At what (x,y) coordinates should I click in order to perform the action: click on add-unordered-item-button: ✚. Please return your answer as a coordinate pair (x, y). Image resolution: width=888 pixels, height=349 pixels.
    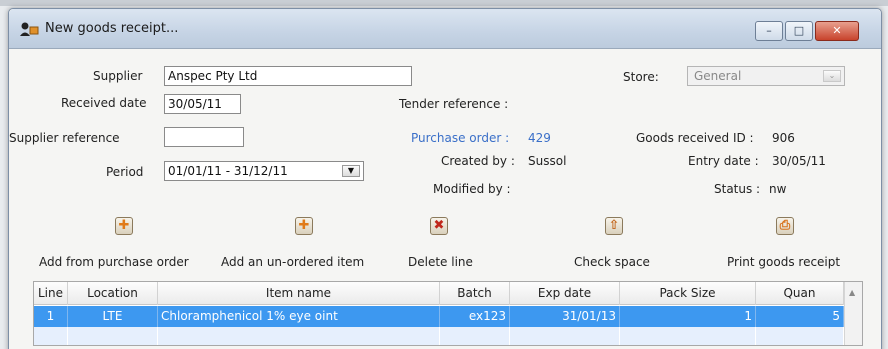
    Looking at the image, I should click on (304, 226).